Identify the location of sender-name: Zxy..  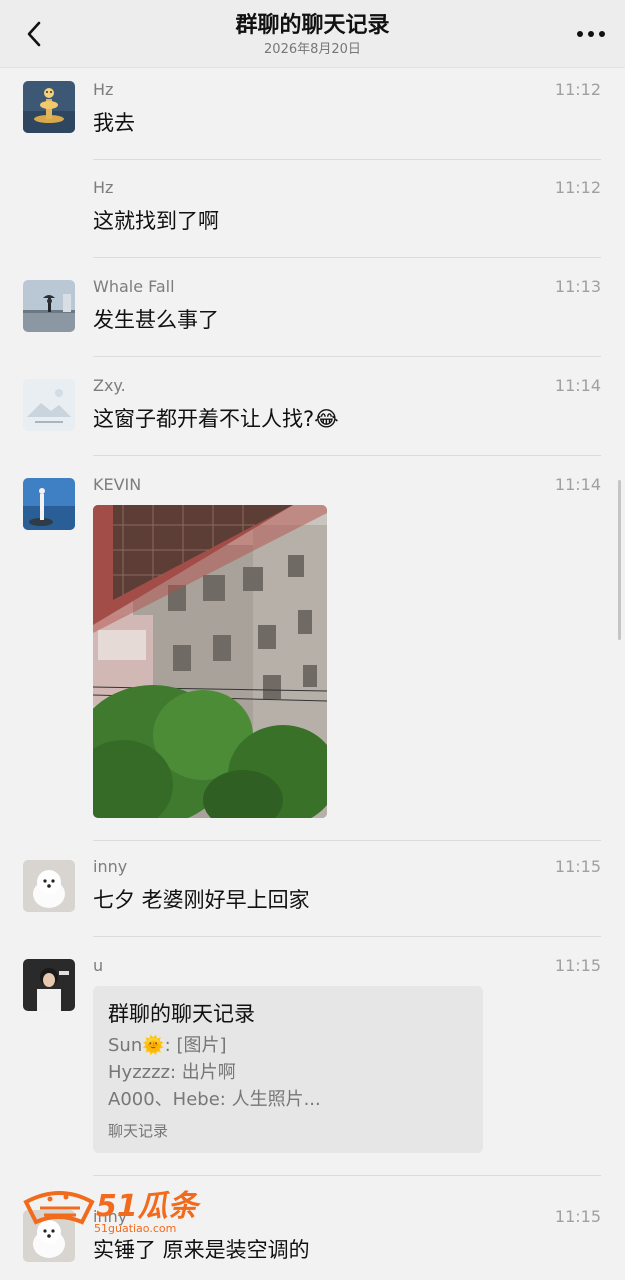
(109, 385).